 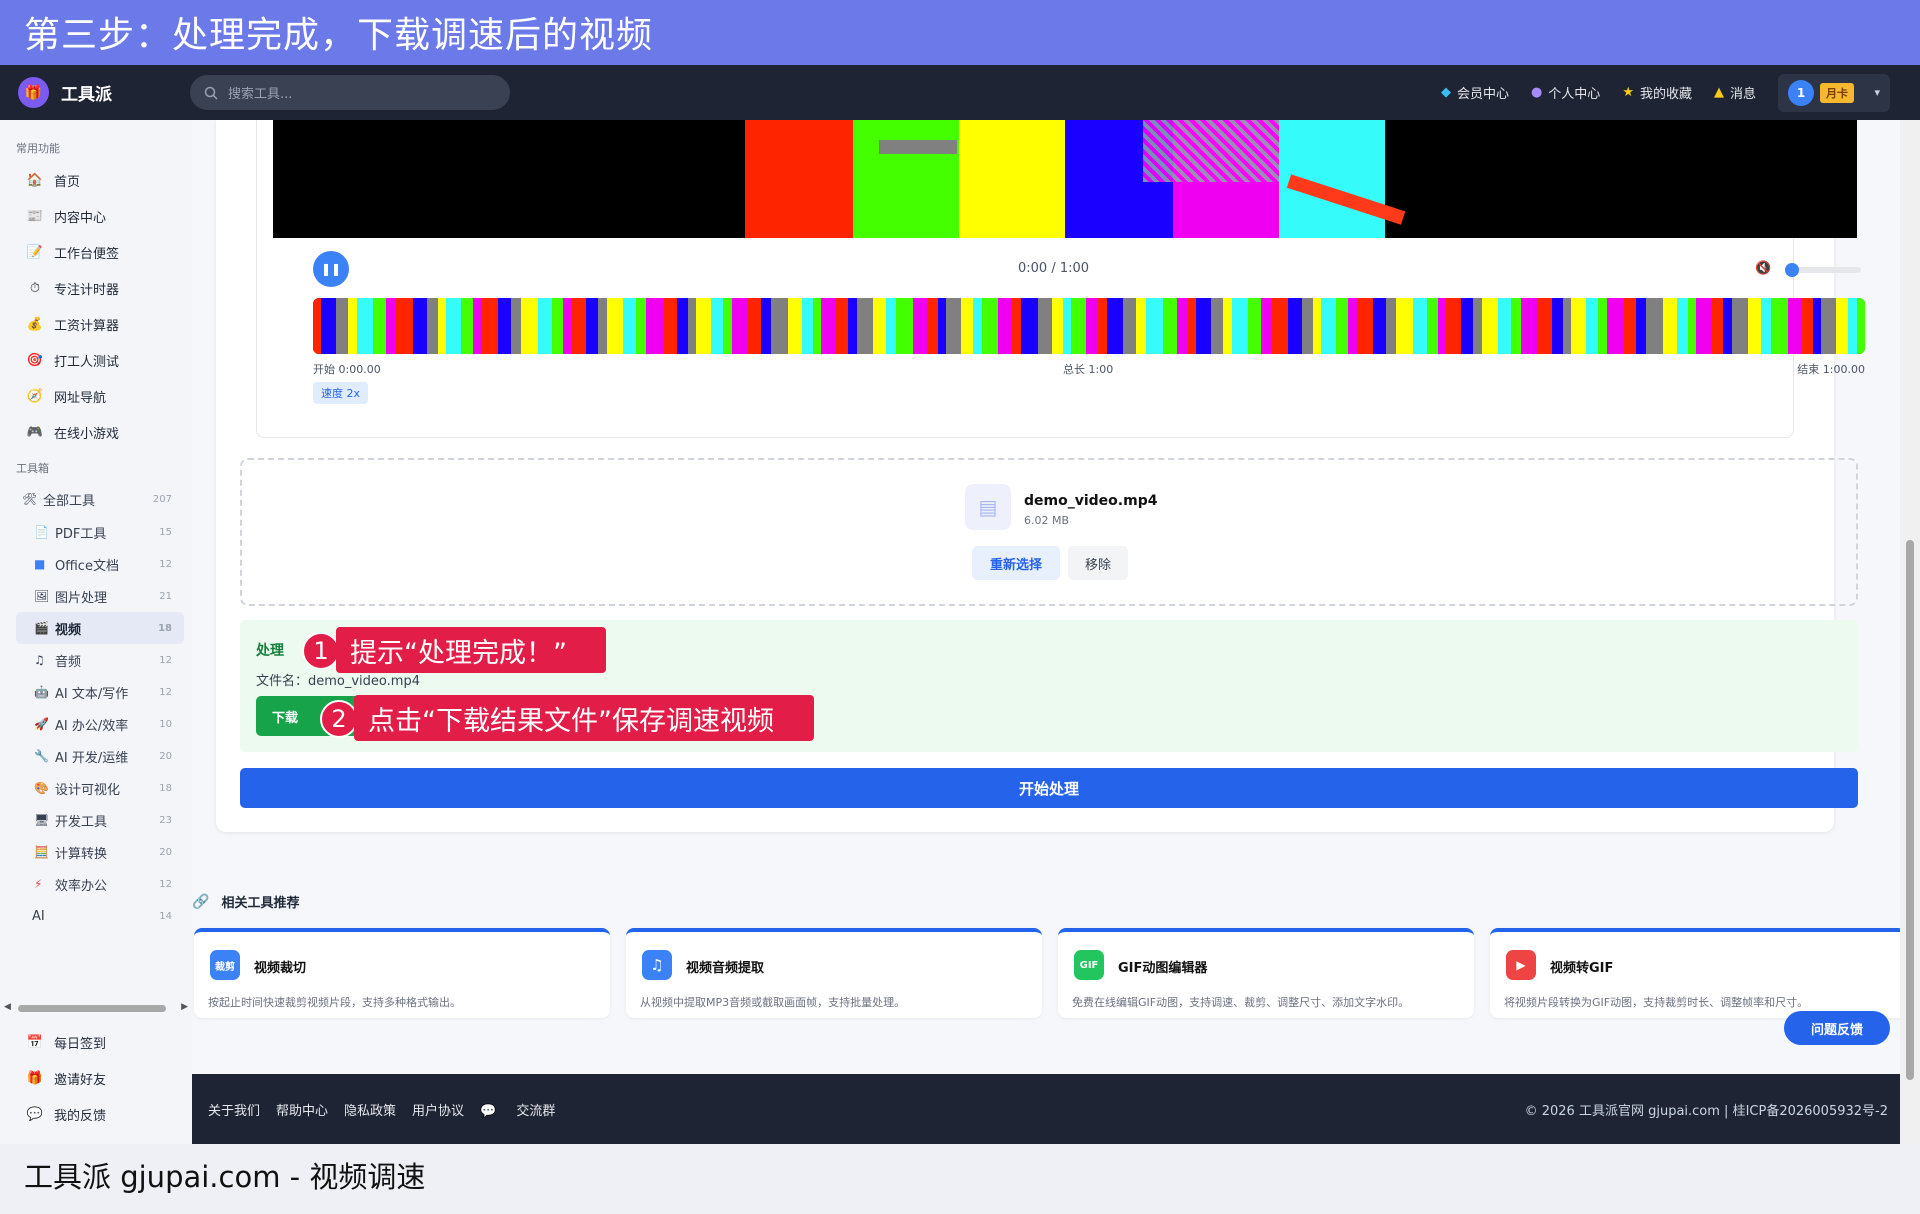 I want to click on sidebar-item-all-tools: 🛠 全部工具 207, so click(x=96, y=499).